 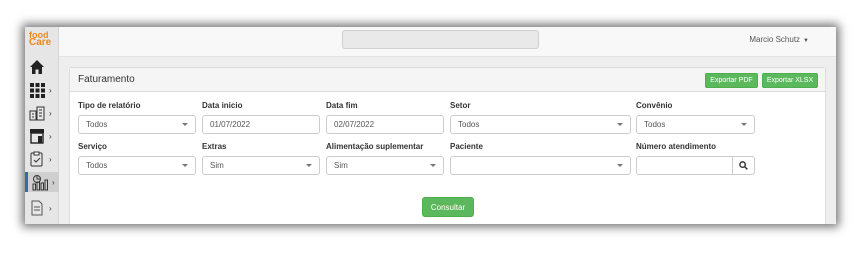 I want to click on extras-select: Sim, so click(x=261, y=165).